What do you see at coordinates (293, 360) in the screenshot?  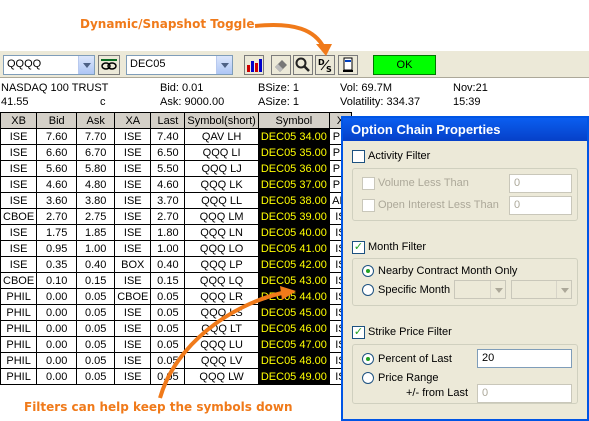 I see `table-cell: DEC05 48.00` at bounding box center [293, 360].